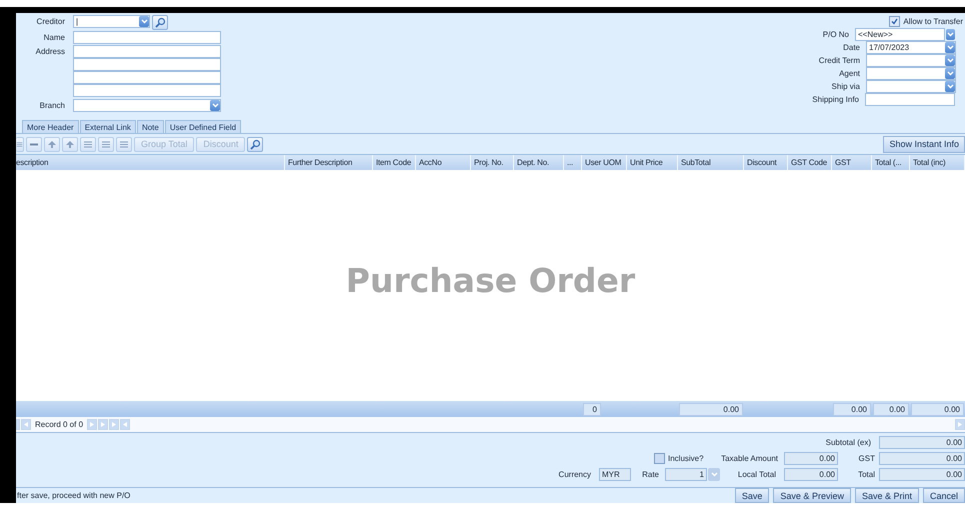  I want to click on total-cell: 0, so click(592, 409).